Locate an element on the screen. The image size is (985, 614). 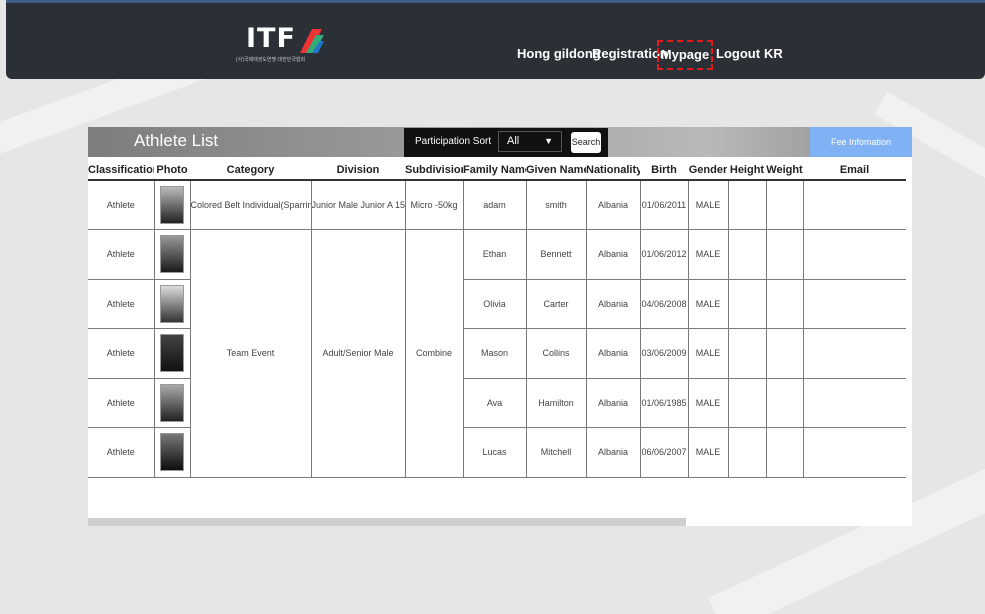
col-header-category: Category is located at coordinates (250, 171).